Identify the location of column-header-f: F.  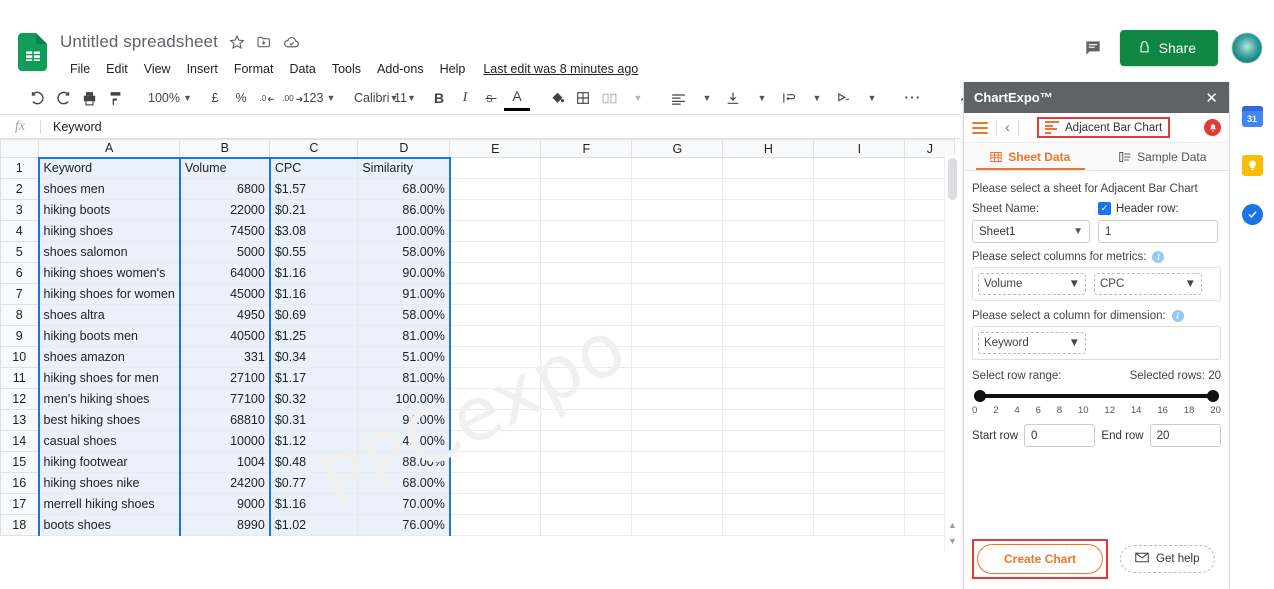
(586, 148).